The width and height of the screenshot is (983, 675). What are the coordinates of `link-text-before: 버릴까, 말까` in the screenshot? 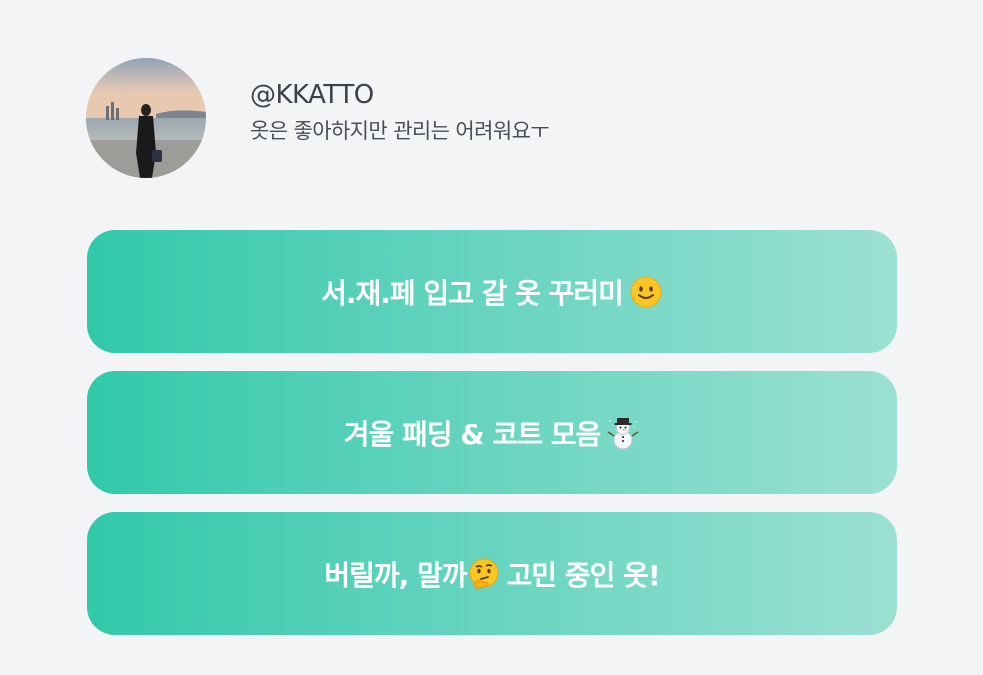 It's located at (395, 575).